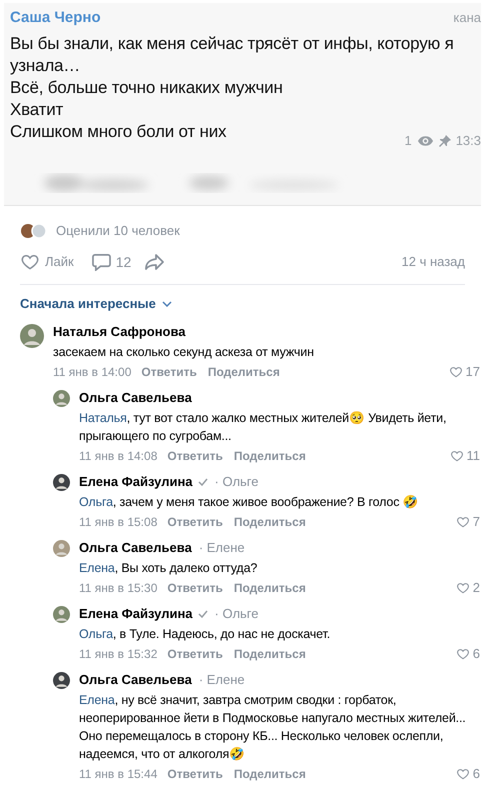 Image resolution: width=485 pixels, height=791 pixels. What do you see at coordinates (155, 262) in the screenshot?
I see `share-icon` at bounding box center [155, 262].